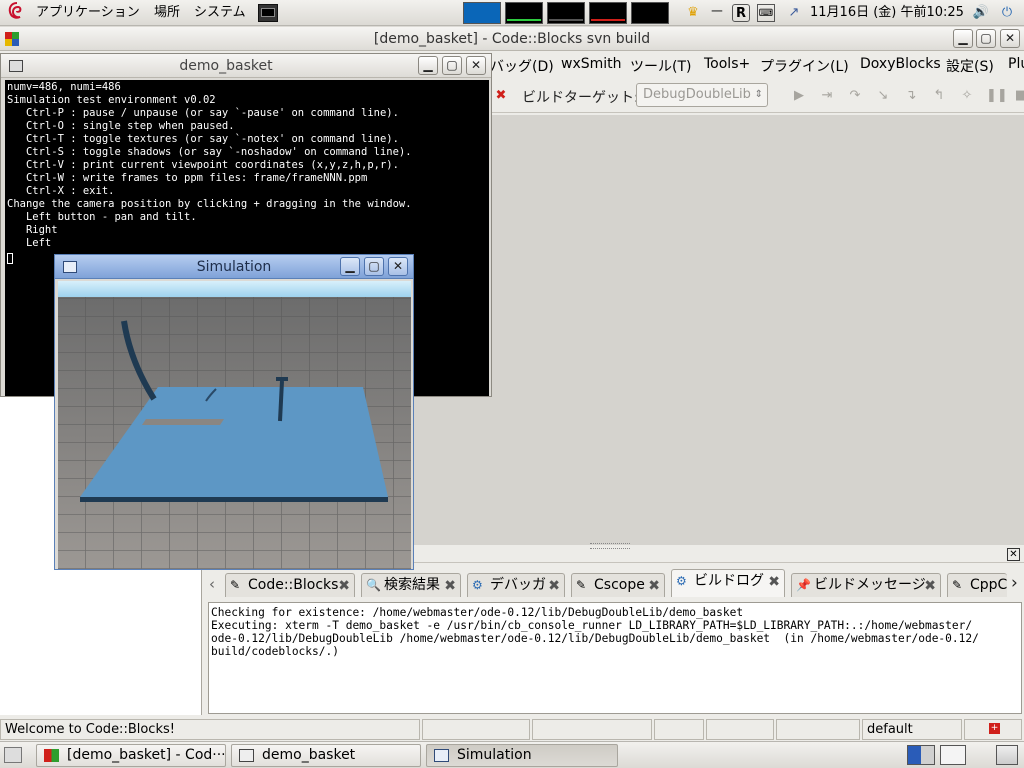 The width and height of the screenshot is (1024, 768). I want to click on chevron-updown-icon: ⇕, so click(758, 94).